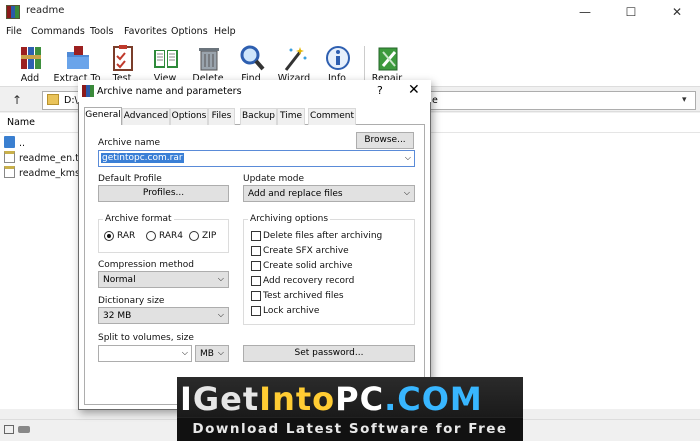 The height and width of the screenshot is (441, 700). I want to click on option-label: Lock archive, so click(291, 311).